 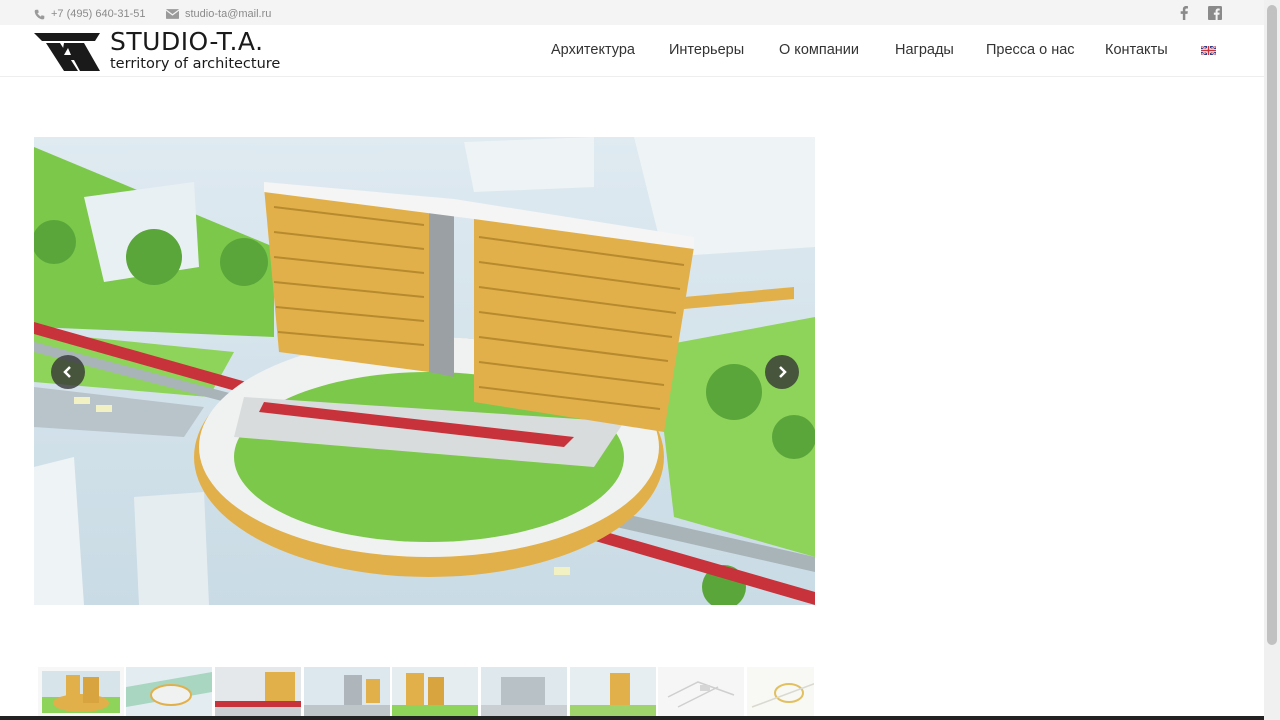 I want to click on nav-interiors: Интерьеры, so click(x=706, y=50).